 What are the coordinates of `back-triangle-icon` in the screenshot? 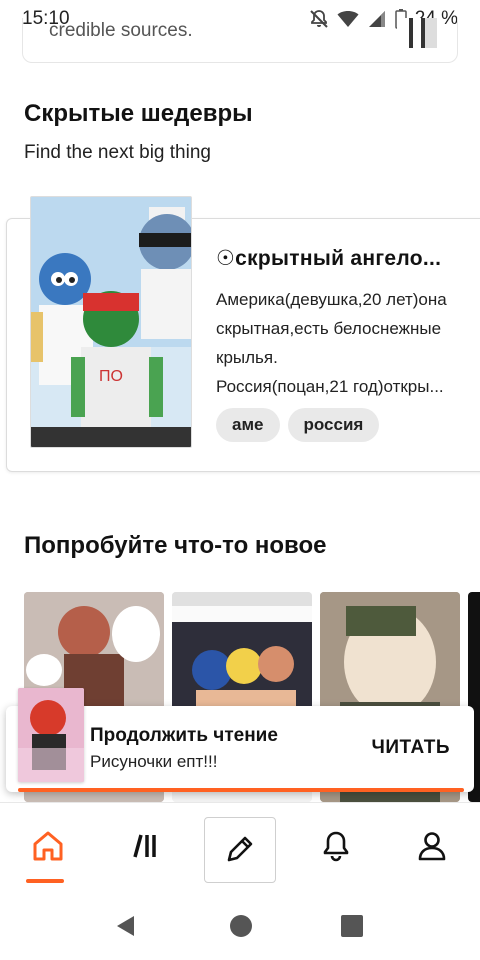 It's located at (126, 929).